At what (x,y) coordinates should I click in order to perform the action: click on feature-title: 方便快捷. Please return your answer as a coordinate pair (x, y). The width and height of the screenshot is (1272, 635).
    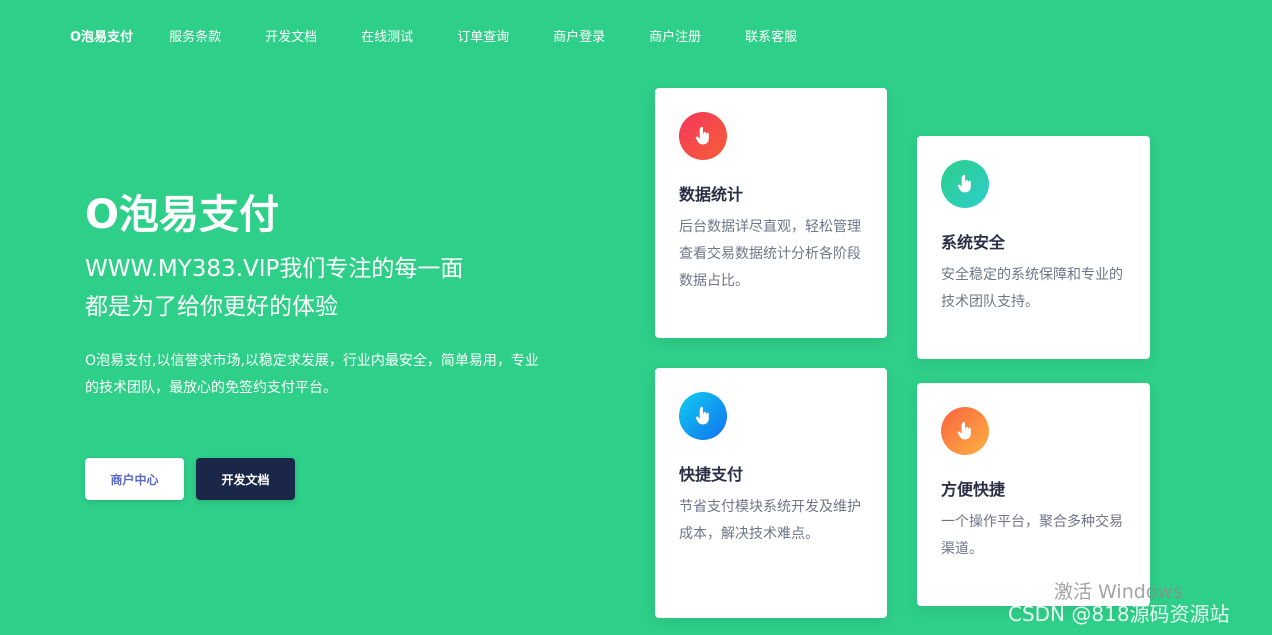
    Looking at the image, I should click on (973, 489).